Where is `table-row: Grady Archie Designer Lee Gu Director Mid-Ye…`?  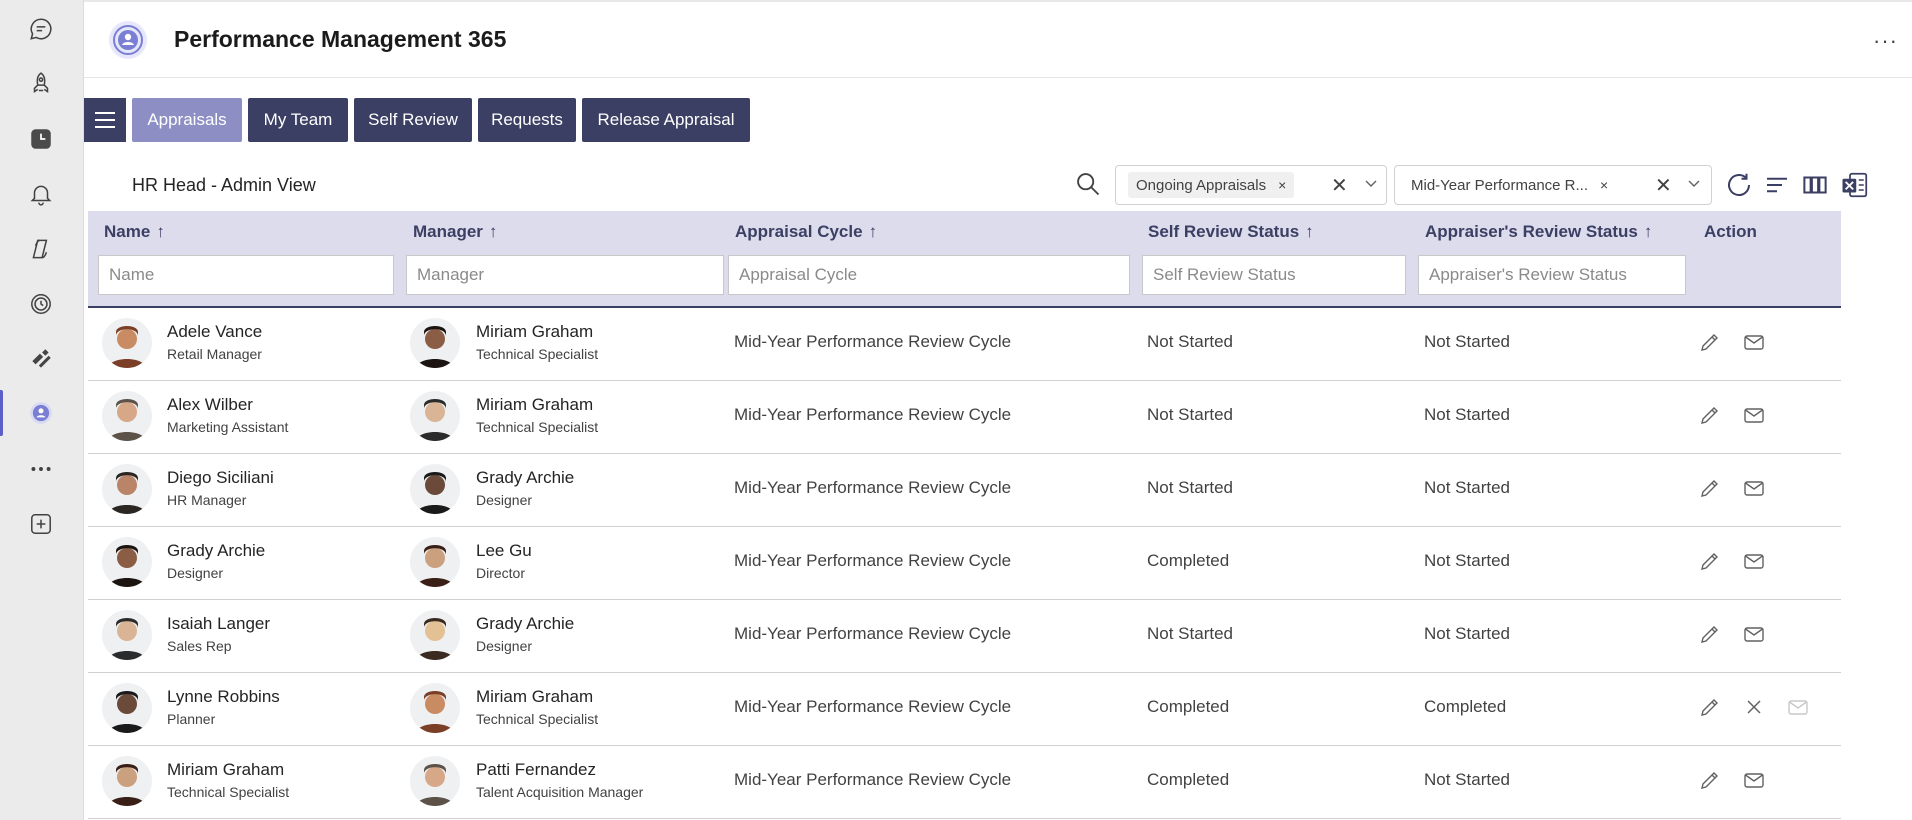 table-row: Grady Archie Designer Lee Gu Director Mid-Ye… is located at coordinates (964, 563).